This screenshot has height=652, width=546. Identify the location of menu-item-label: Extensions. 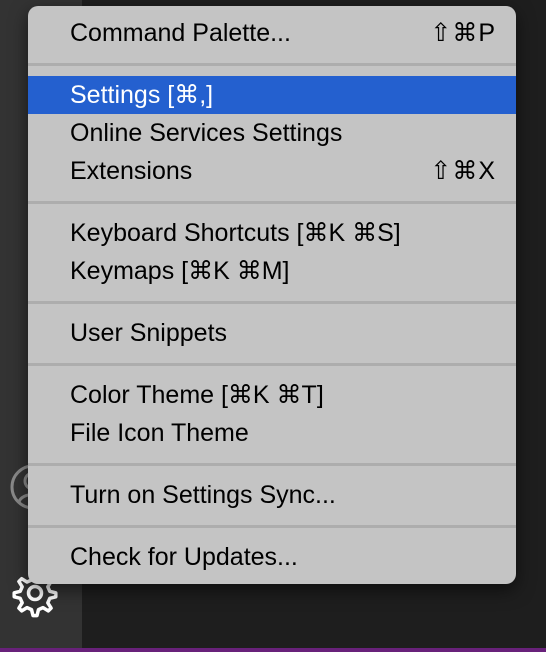
(131, 170).